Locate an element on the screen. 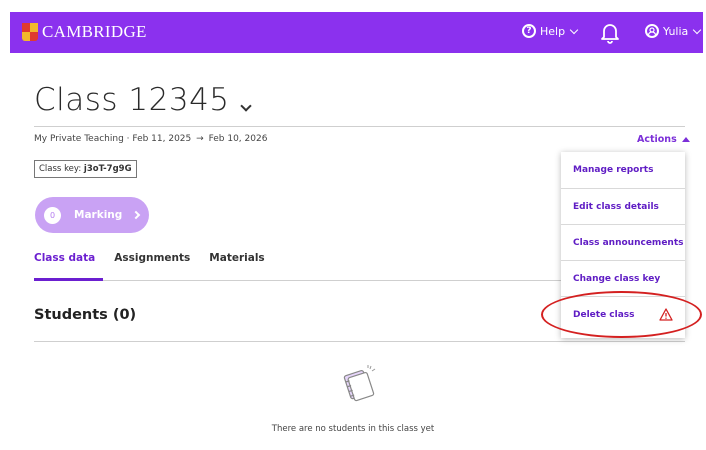 The width and height of the screenshot is (706, 450). user-name: Yulia is located at coordinates (676, 31).